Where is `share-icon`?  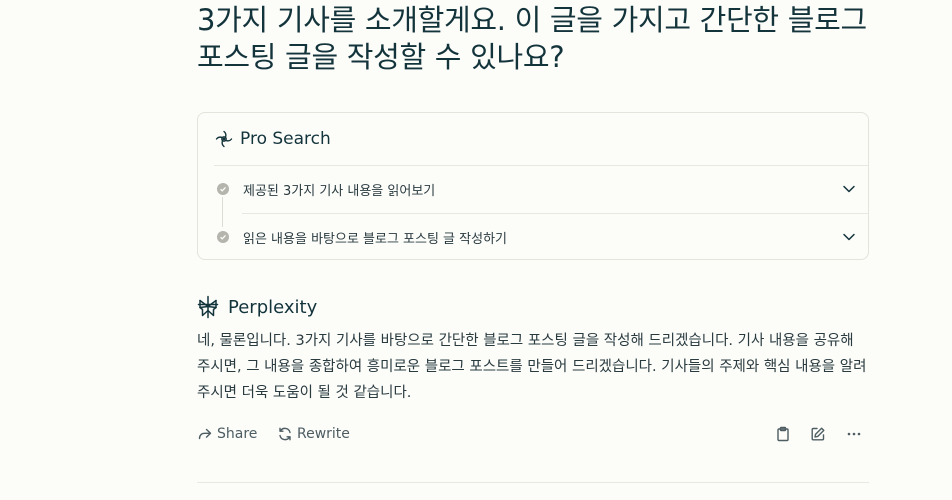 share-icon is located at coordinates (205, 434).